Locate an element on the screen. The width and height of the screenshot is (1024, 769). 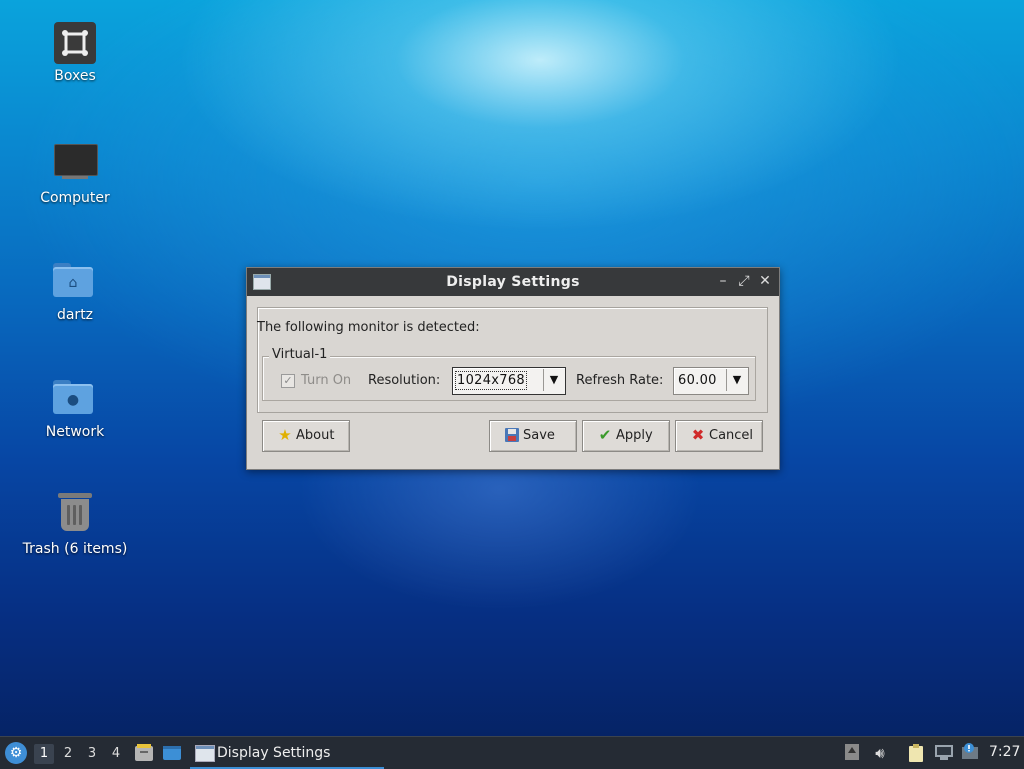
desktop-icon-trash: Trash (6 items) is located at coordinates (75, 523).